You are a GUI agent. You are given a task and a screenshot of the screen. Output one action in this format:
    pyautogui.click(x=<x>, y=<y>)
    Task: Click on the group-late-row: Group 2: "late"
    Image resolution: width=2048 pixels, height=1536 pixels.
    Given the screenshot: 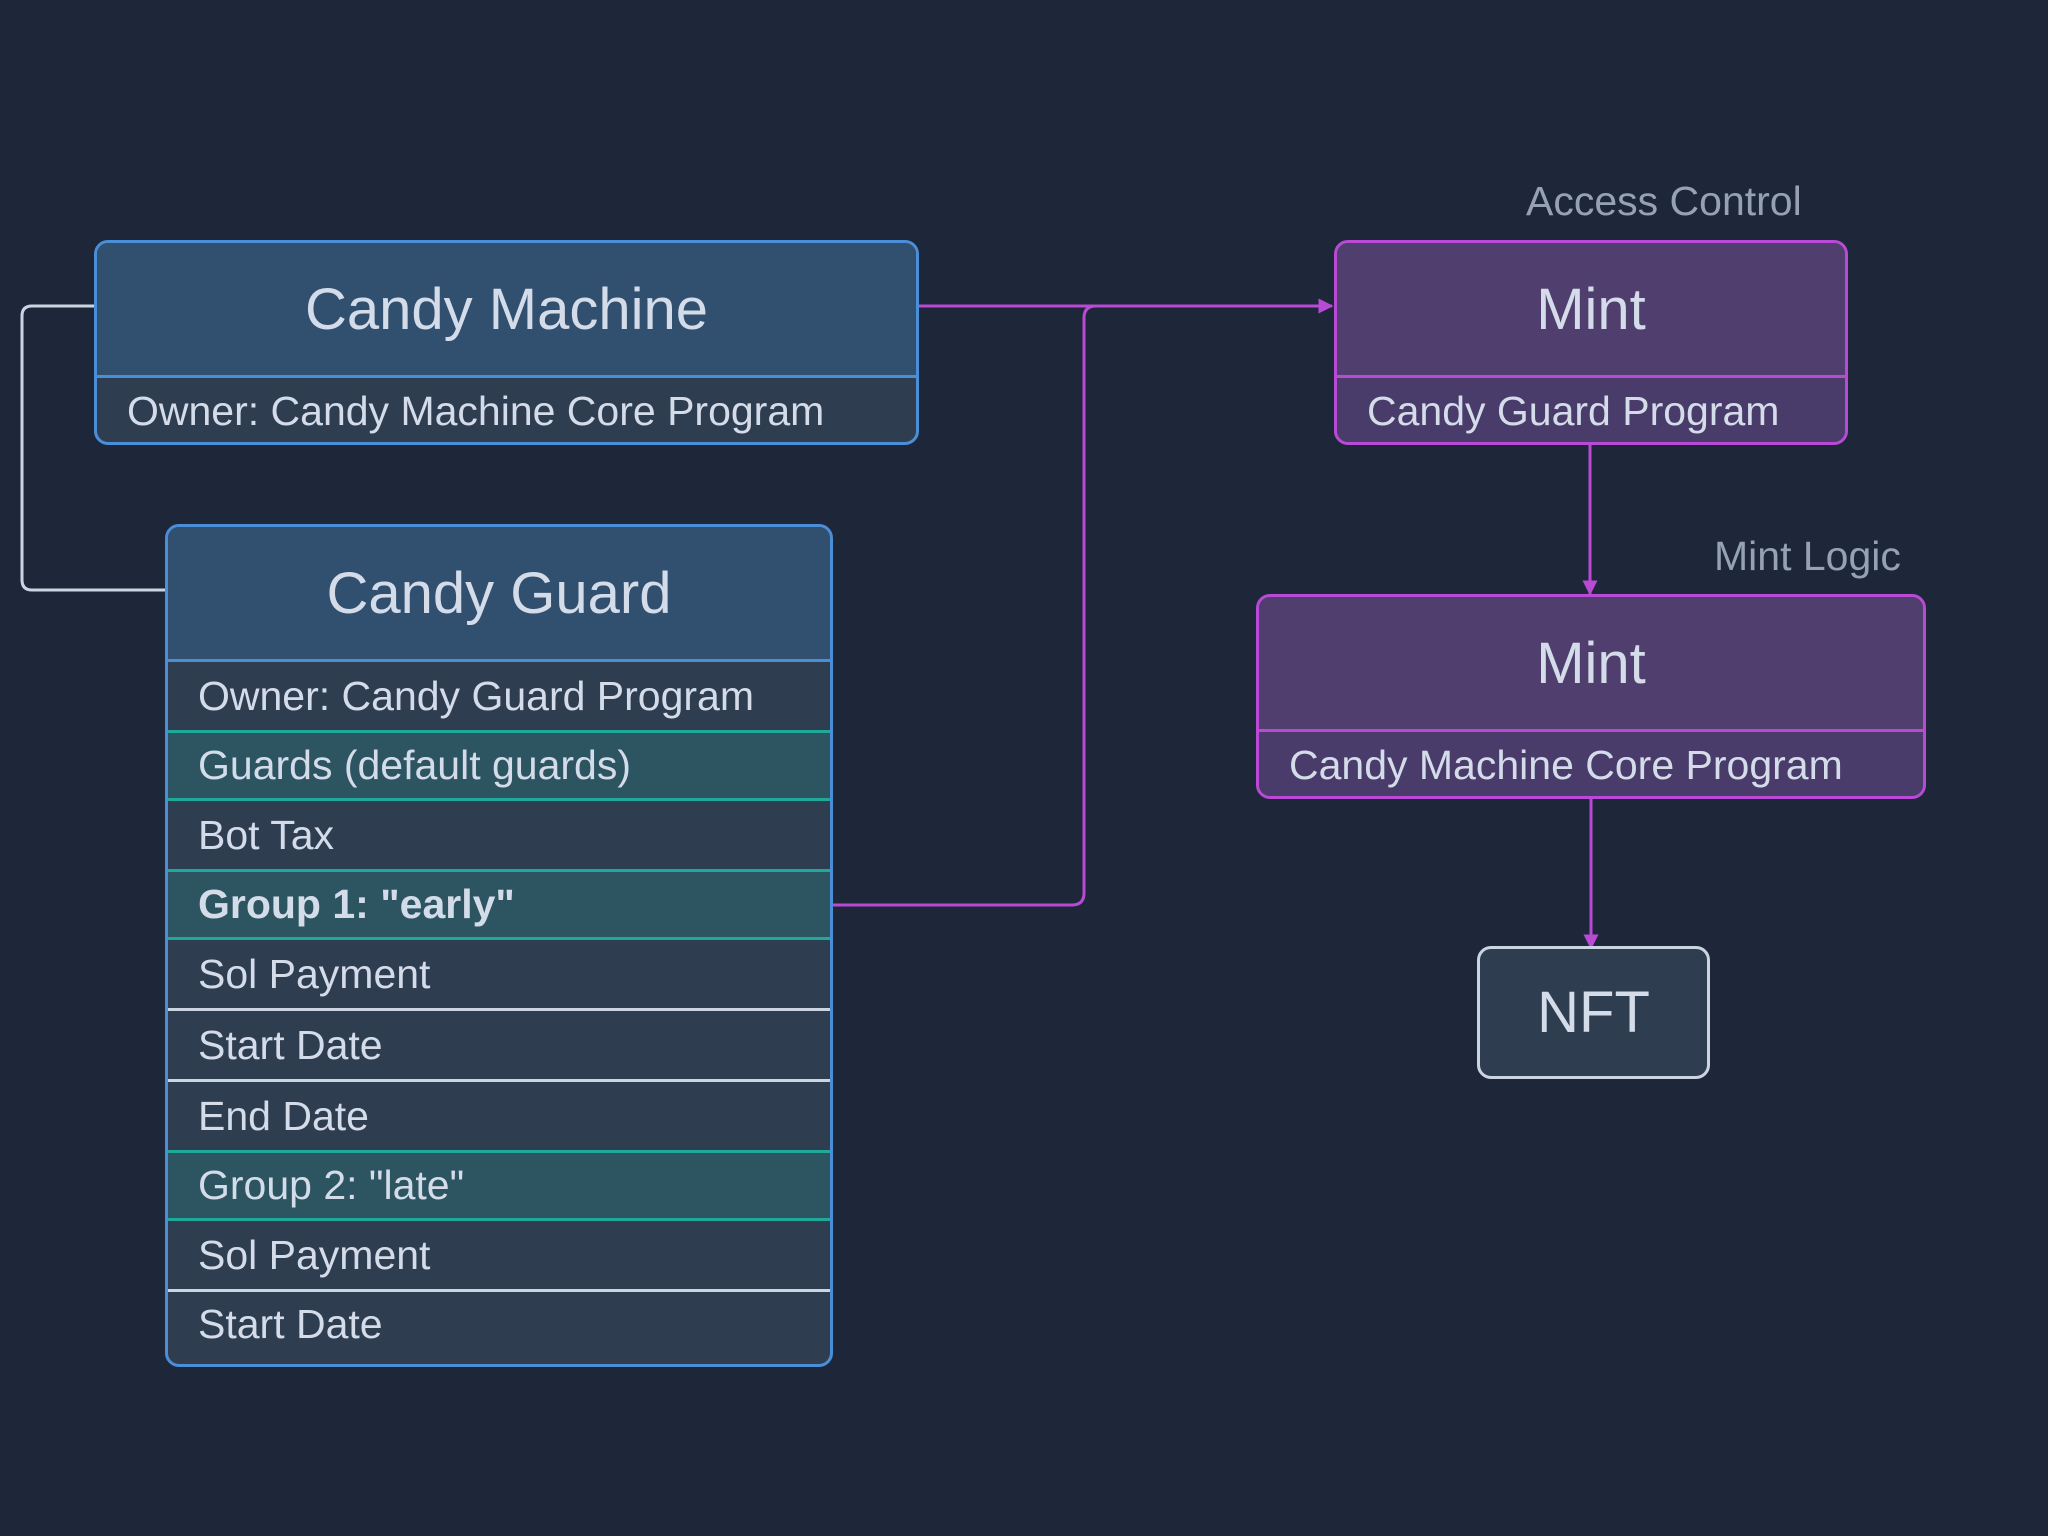 What is the action you would take?
    pyautogui.click(x=499, y=1185)
    